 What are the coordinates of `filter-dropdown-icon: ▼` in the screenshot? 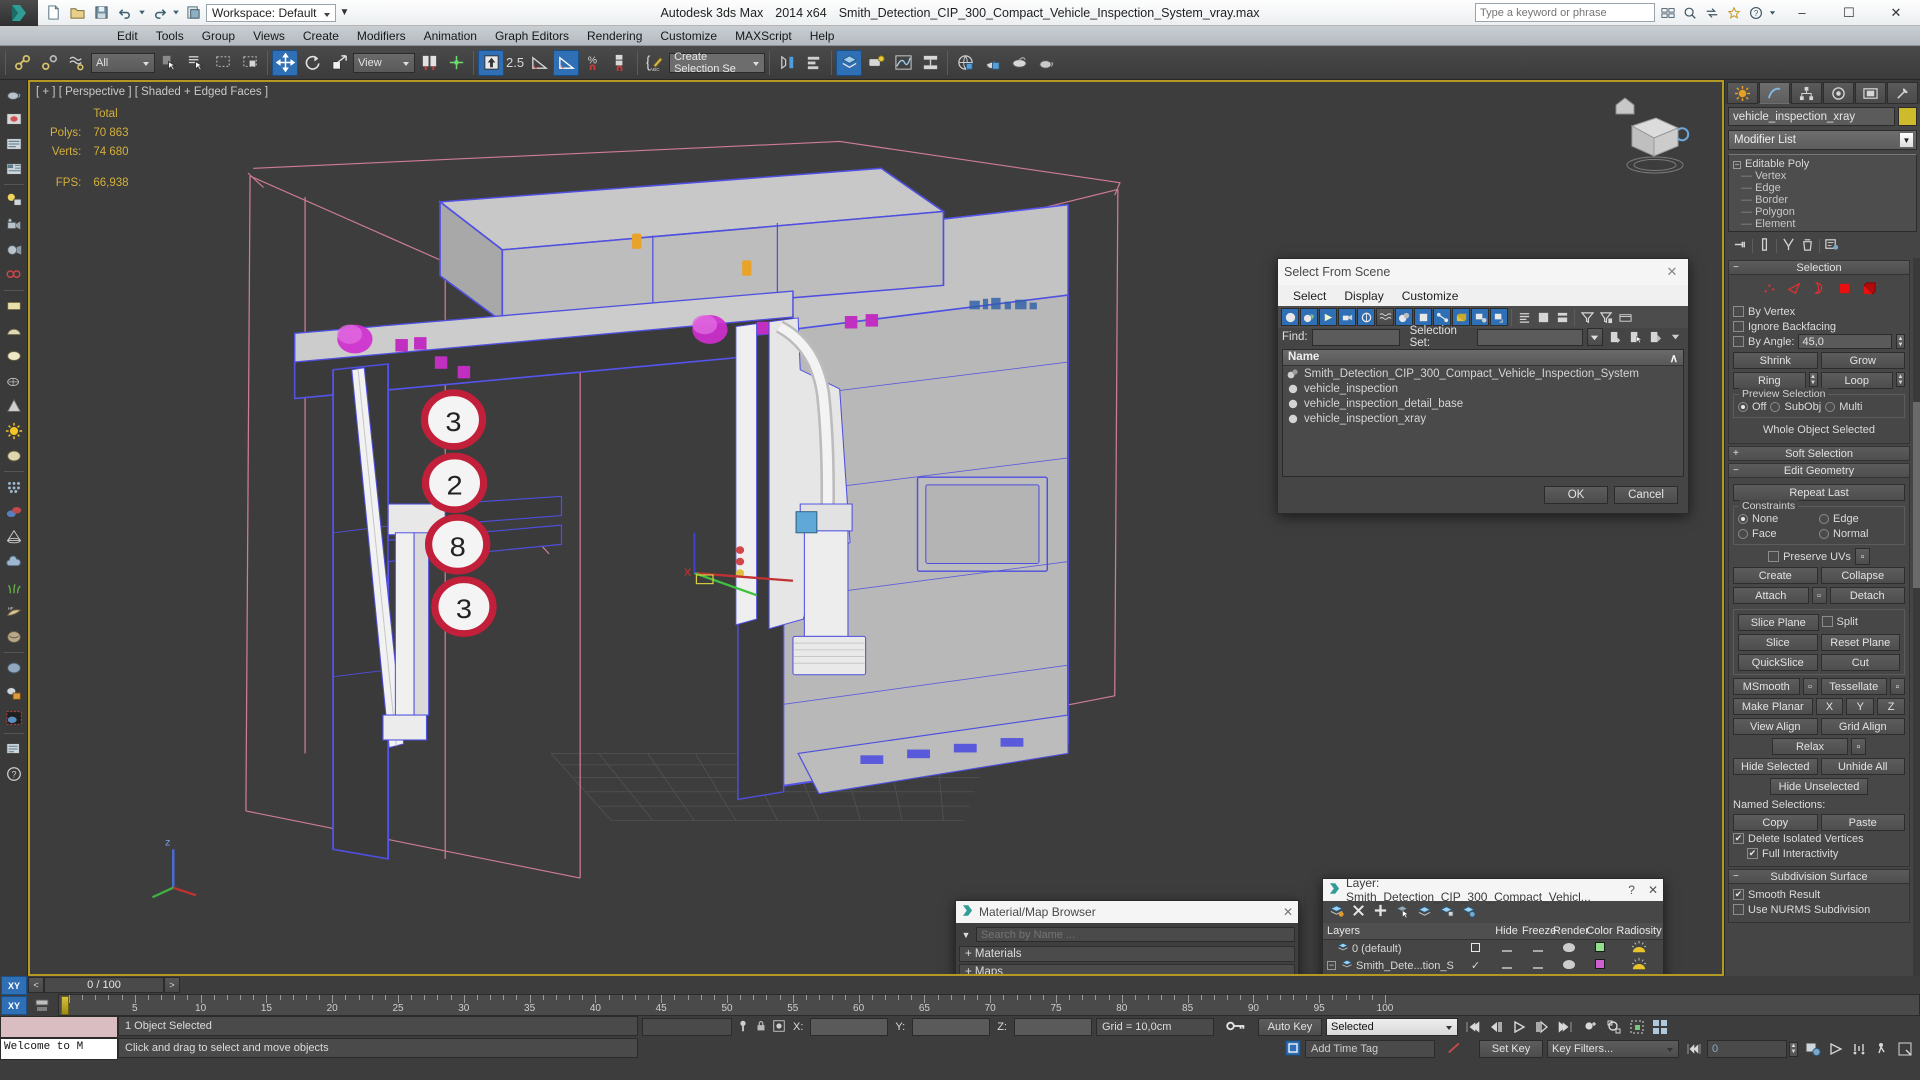 It's located at (966, 935).